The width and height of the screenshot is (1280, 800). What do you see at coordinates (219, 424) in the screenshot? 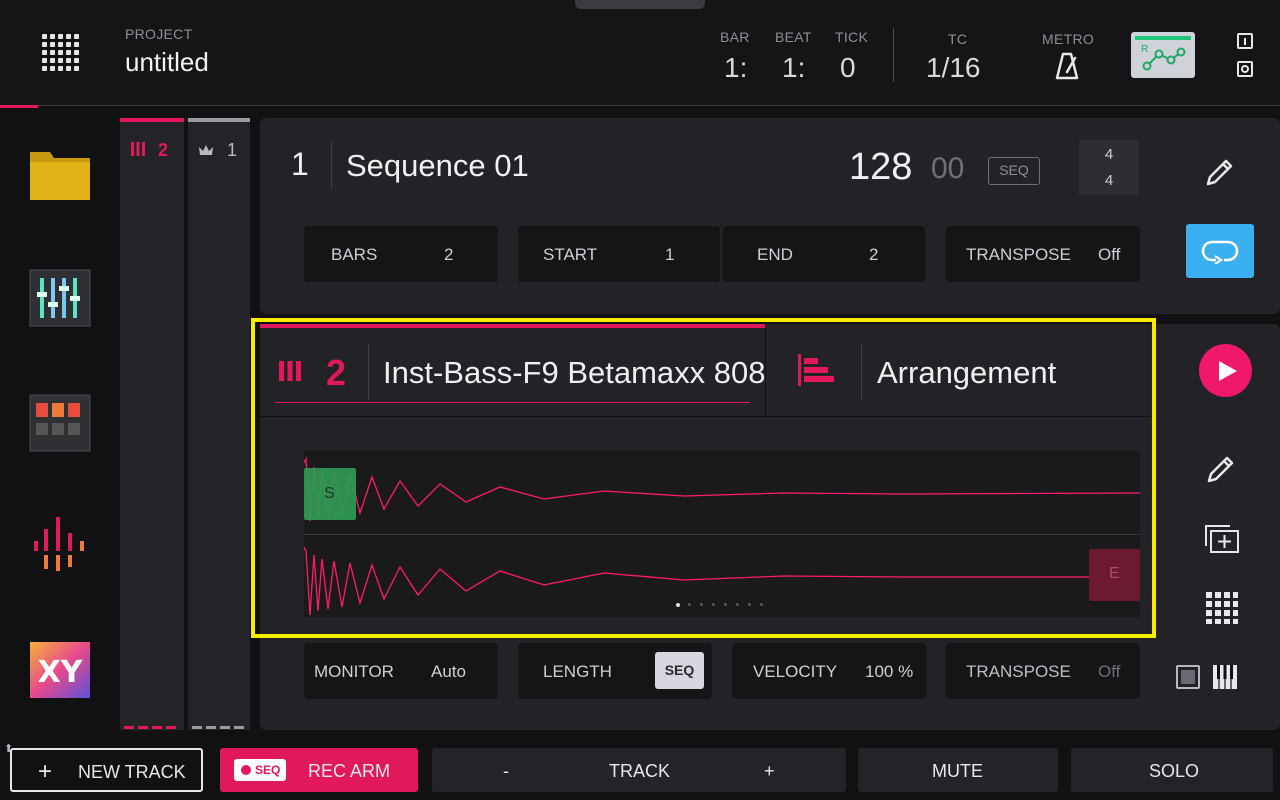
I see `track-tab-master` at bounding box center [219, 424].